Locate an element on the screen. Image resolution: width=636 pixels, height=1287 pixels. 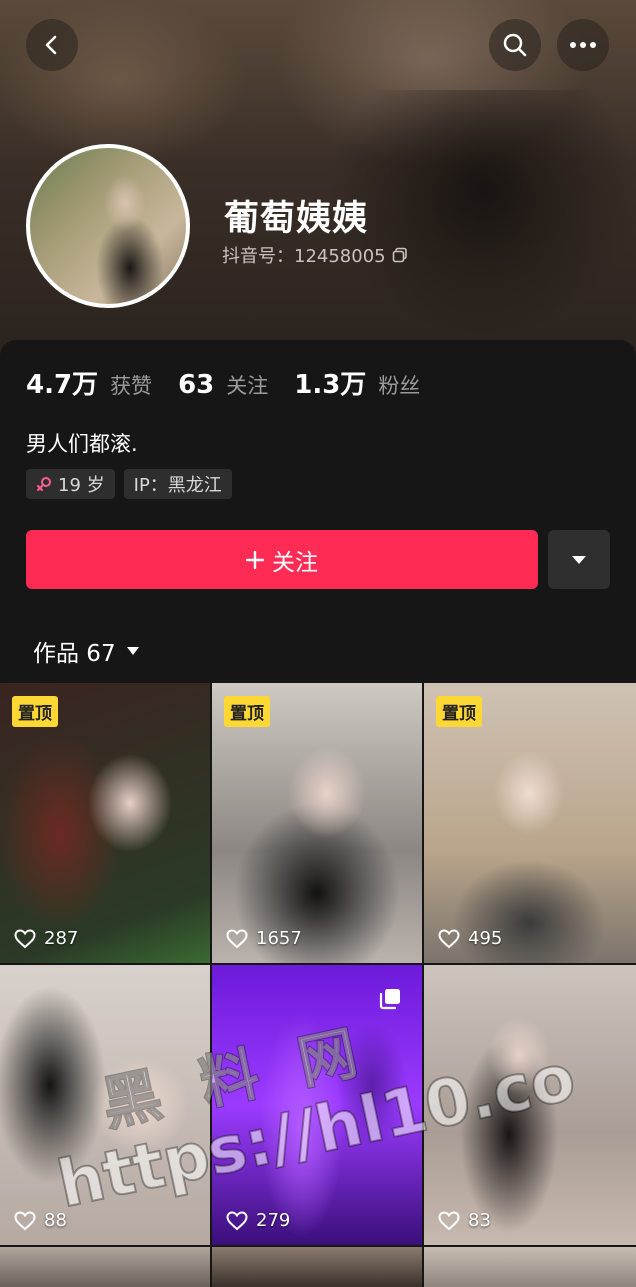
like-count-value: 495 is located at coordinates (485, 938).